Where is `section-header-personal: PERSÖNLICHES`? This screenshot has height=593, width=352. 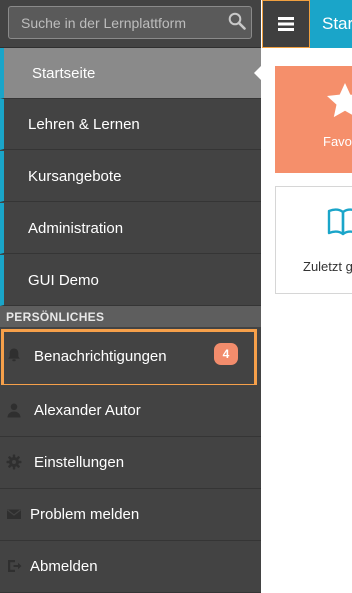
section-header-personal: PERSÖNLICHES is located at coordinates (130, 316).